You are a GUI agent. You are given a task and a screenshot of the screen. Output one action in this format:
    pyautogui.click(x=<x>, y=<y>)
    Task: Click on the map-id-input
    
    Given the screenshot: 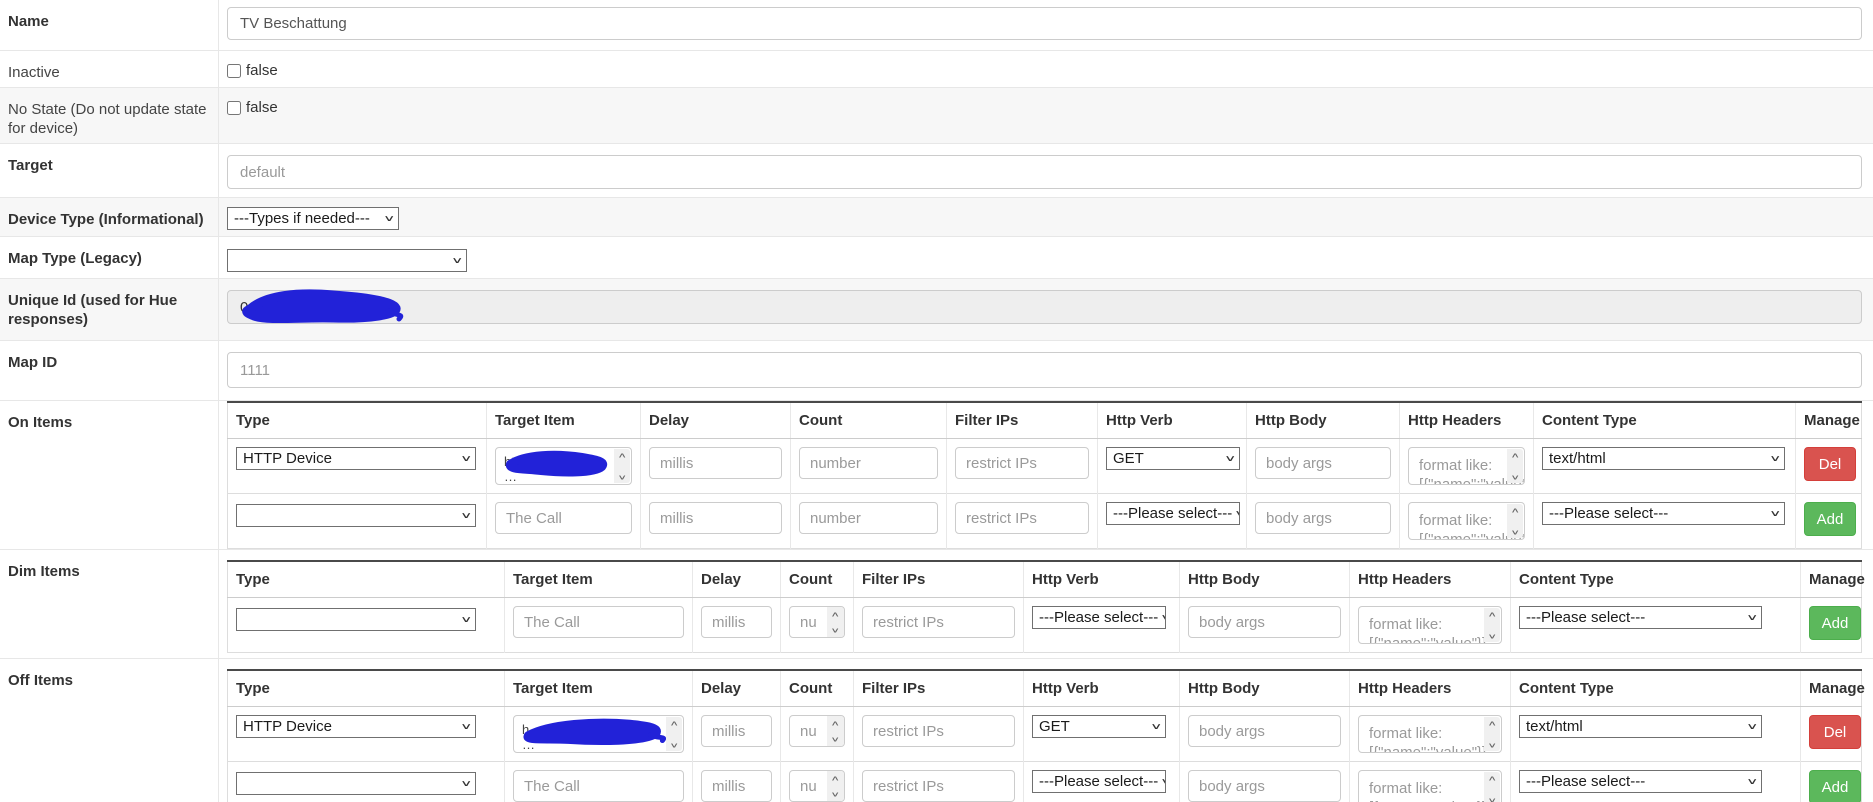 What is the action you would take?
    pyautogui.click(x=1044, y=370)
    